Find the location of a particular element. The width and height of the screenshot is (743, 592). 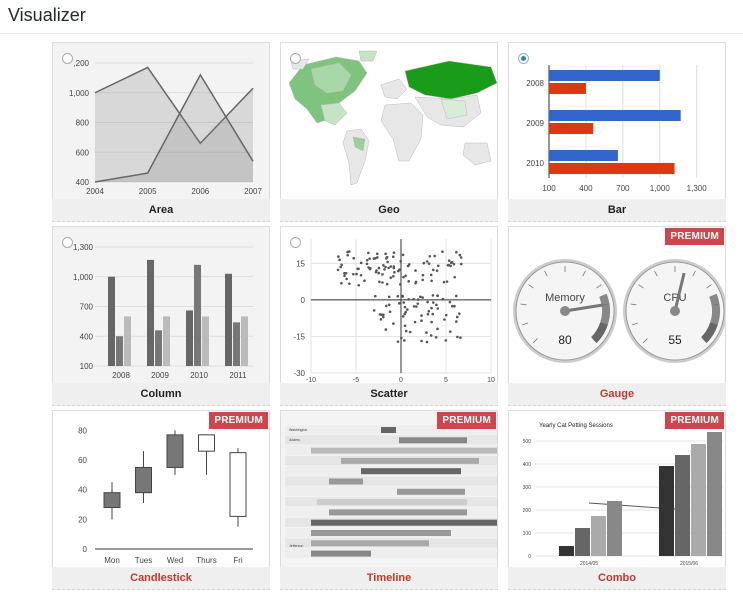

chart-type-card-area: ,200 1,000 800 600 400 2004 2005 2006 2007 Area is located at coordinates (161, 133).